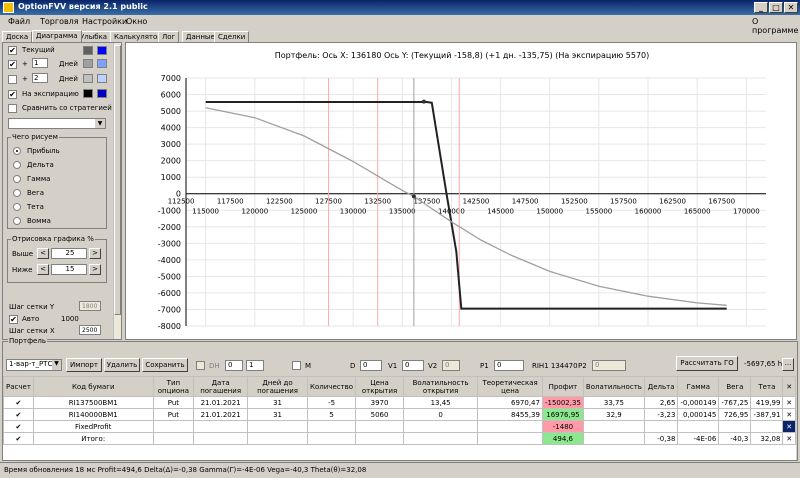  What do you see at coordinates (12, 50) in the screenshot?
I see `current-checkbox: ✔` at bounding box center [12, 50].